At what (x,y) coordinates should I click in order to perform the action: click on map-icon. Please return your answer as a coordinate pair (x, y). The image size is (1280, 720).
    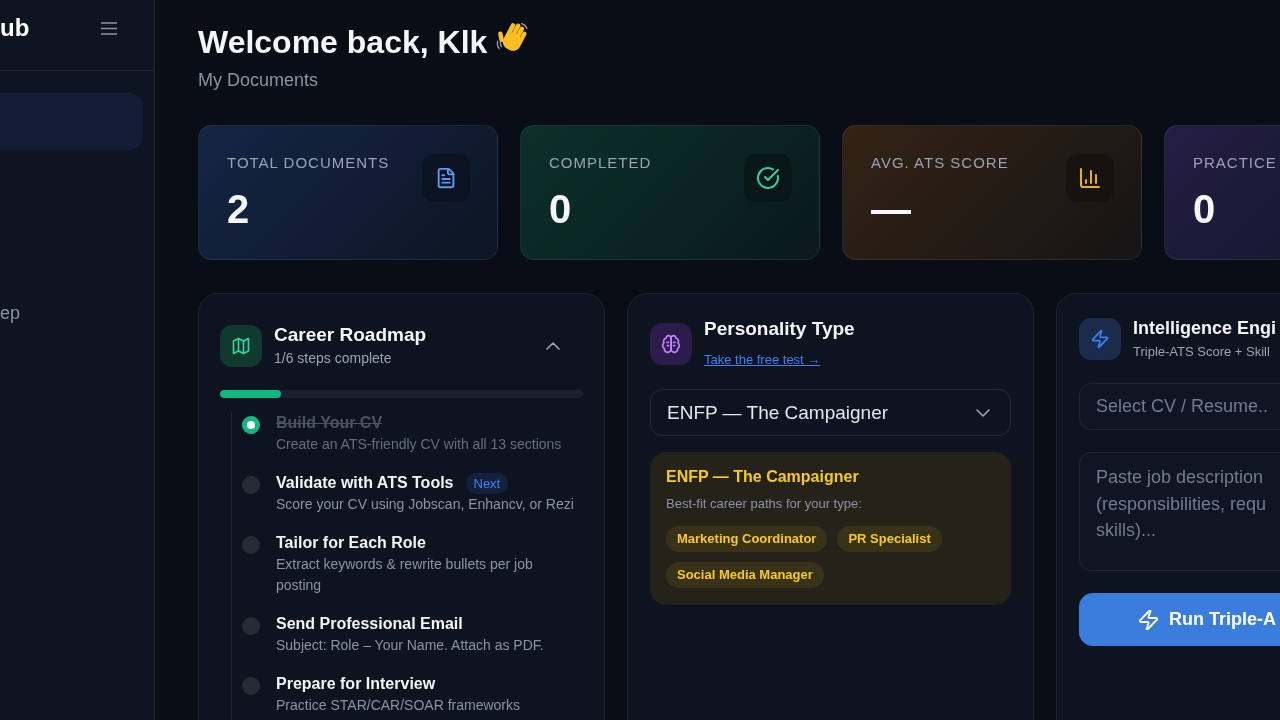
    Looking at the image, I should click on (241, 345).